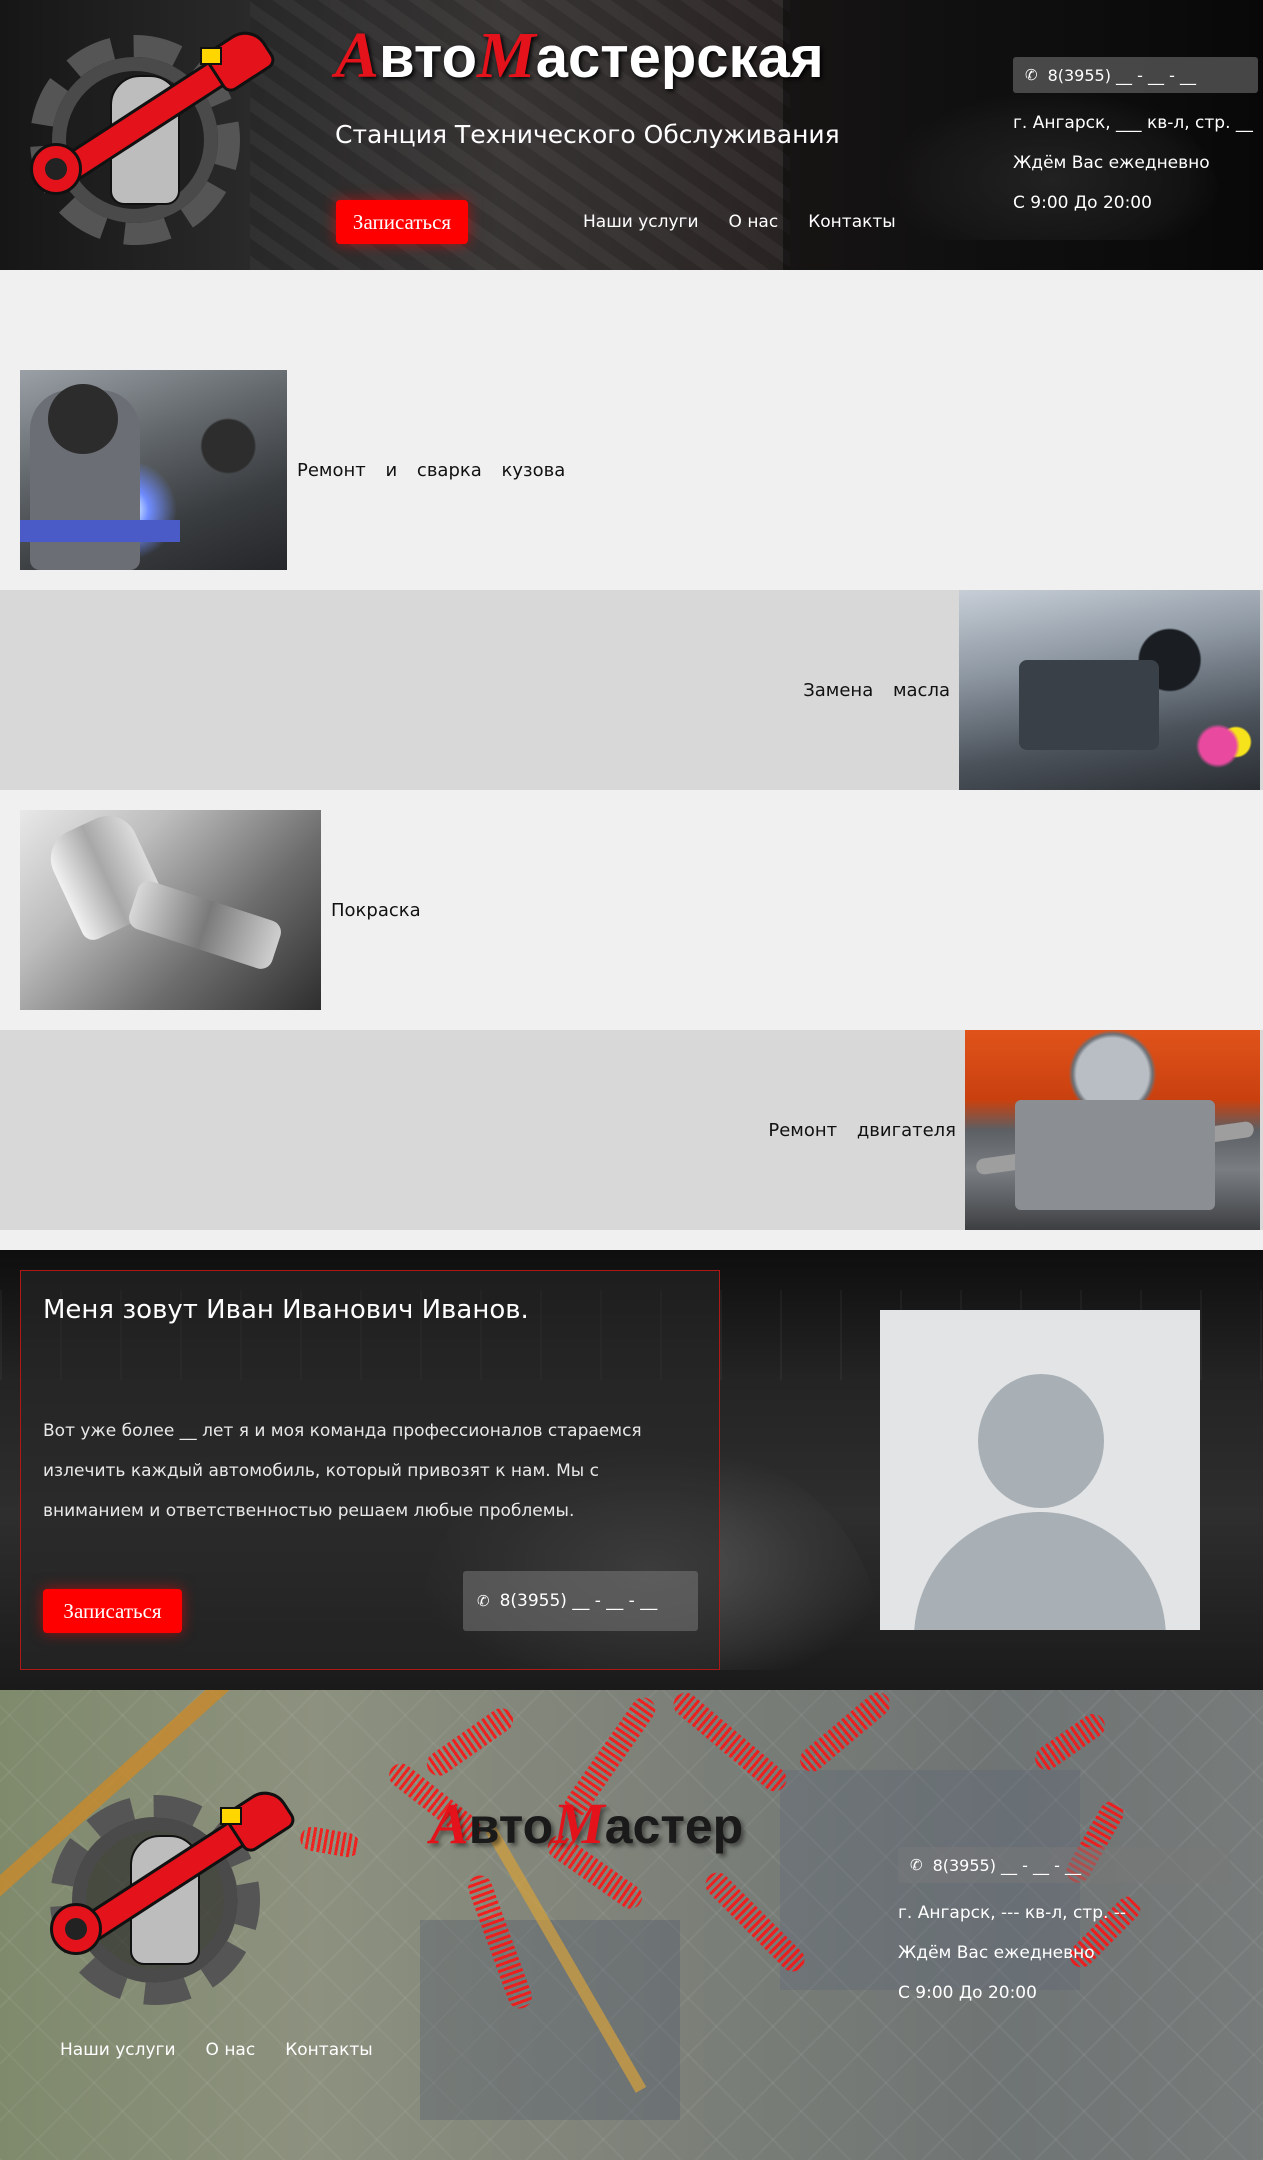 The height and width of the screenshot is (2160, 1263). I want to click on site-title: АвтоМастерская, so click(579, 56).